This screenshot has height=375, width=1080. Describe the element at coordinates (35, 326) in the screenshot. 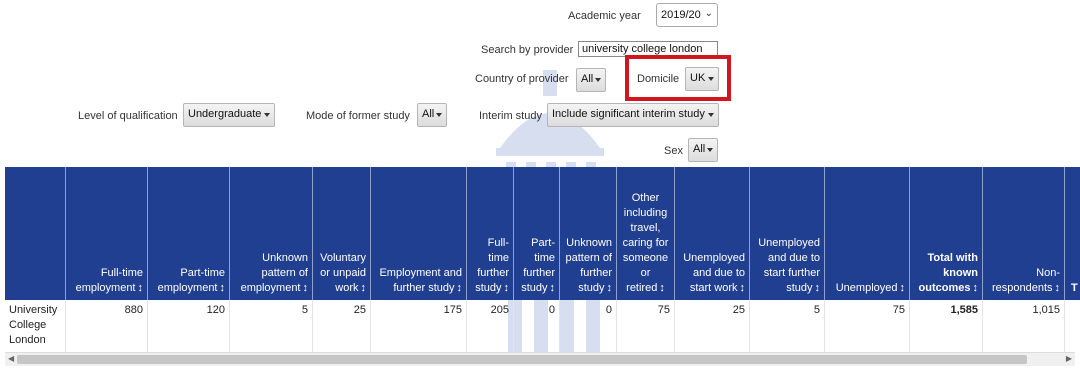

I see `cell-provider: University College London` at that location.